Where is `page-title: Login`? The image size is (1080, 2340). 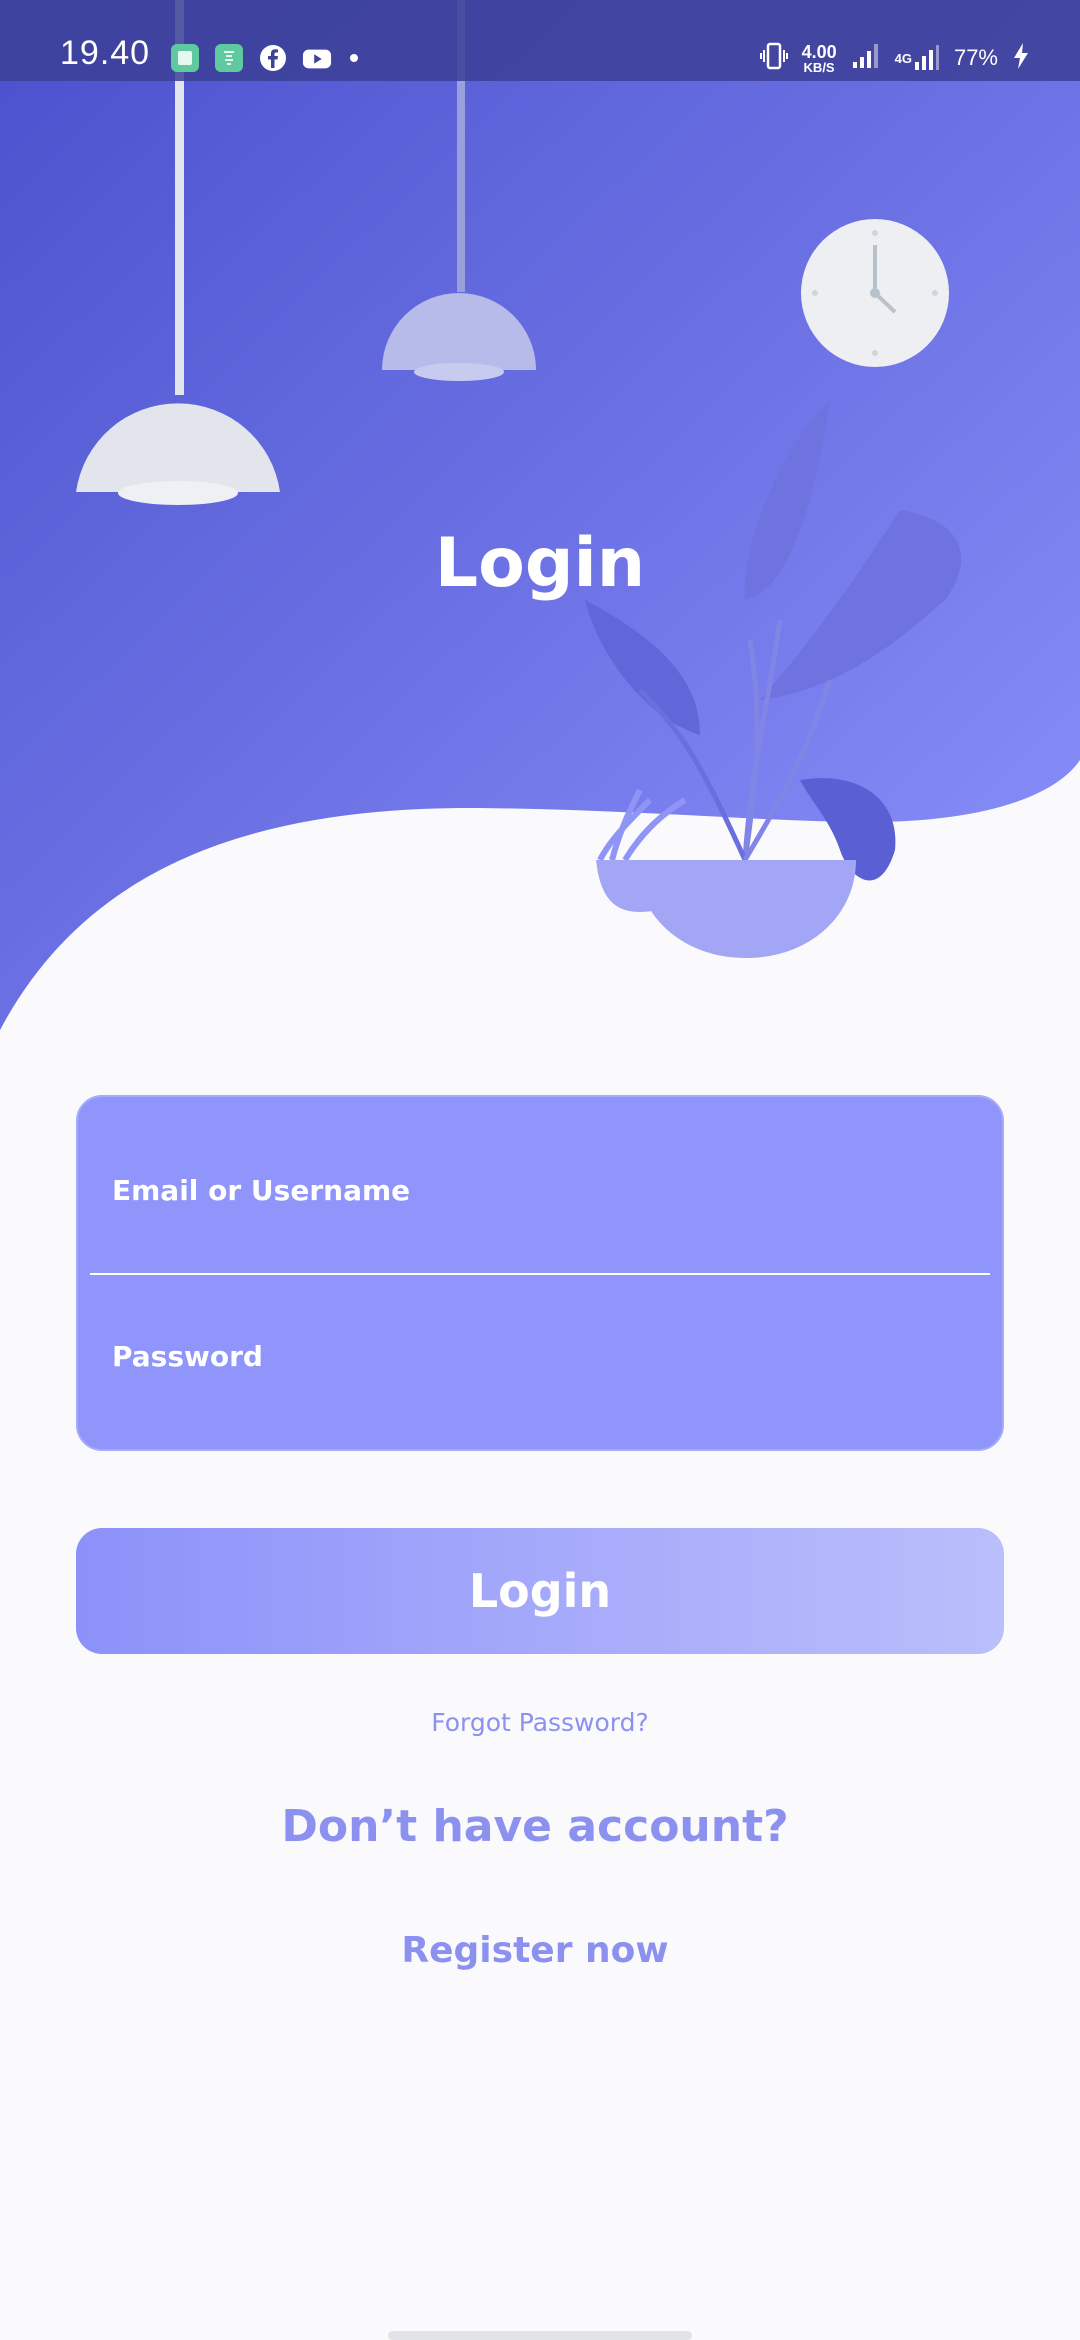
page-title: Login is located at coordinates (540, 563).